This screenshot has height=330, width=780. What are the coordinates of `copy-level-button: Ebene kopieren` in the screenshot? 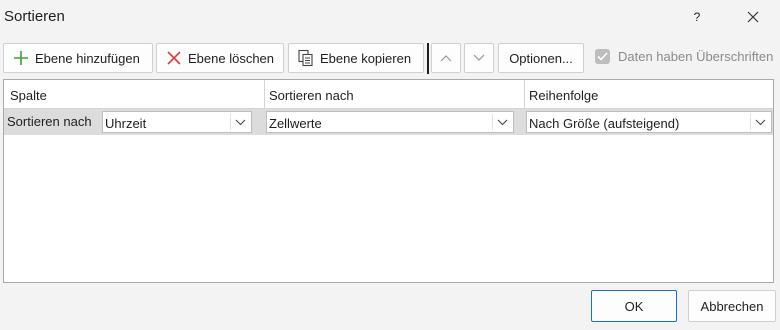 It's located at (356, 58).